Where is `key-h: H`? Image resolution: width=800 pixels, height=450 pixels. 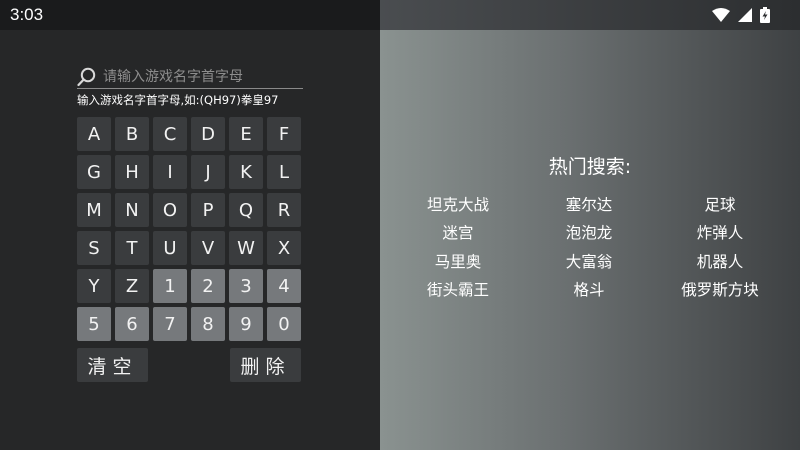 key-h: H is located at coordinates (132, 172).